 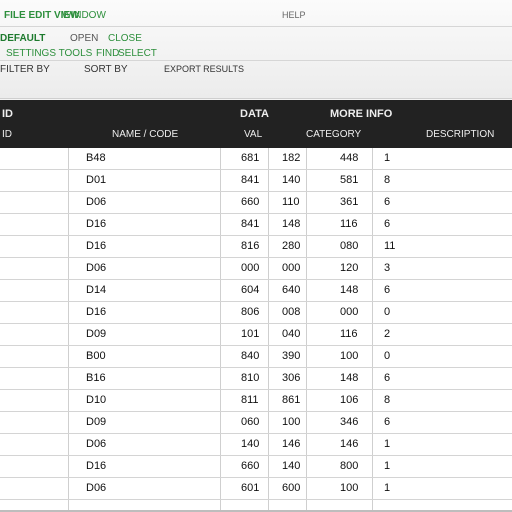 What do you see at coordinates (125, 38) in the screenshot?
I see `close-button: CLOSE` at bounding box center [125, 38].